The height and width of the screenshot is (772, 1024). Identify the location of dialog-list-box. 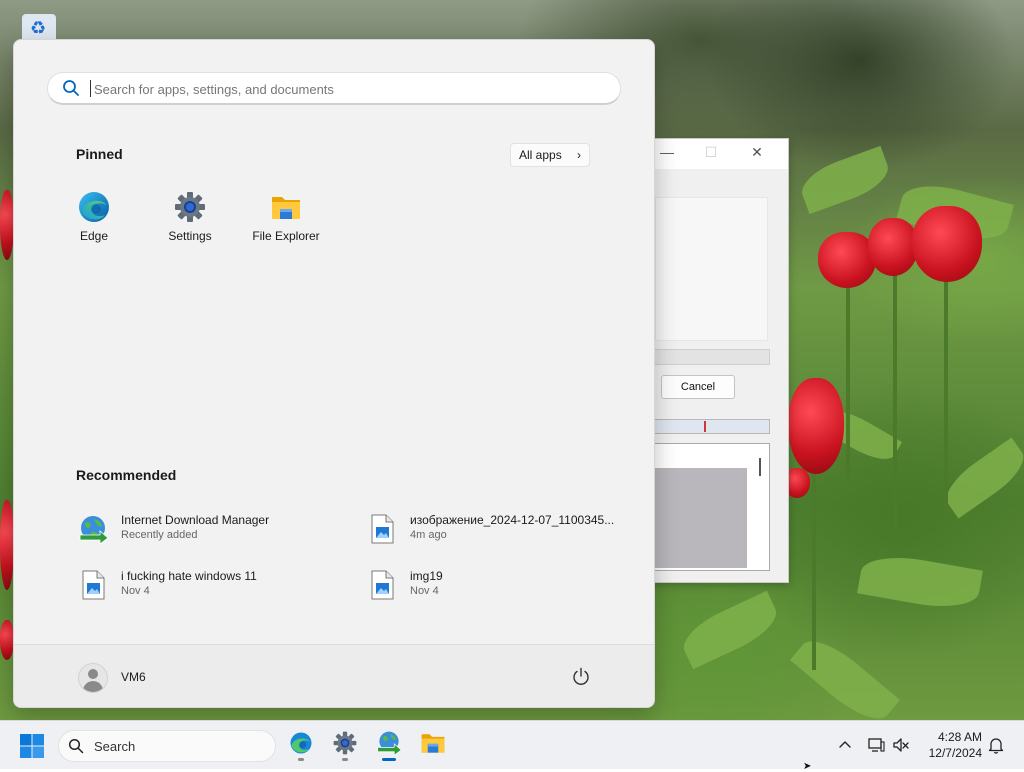
(710, 507).